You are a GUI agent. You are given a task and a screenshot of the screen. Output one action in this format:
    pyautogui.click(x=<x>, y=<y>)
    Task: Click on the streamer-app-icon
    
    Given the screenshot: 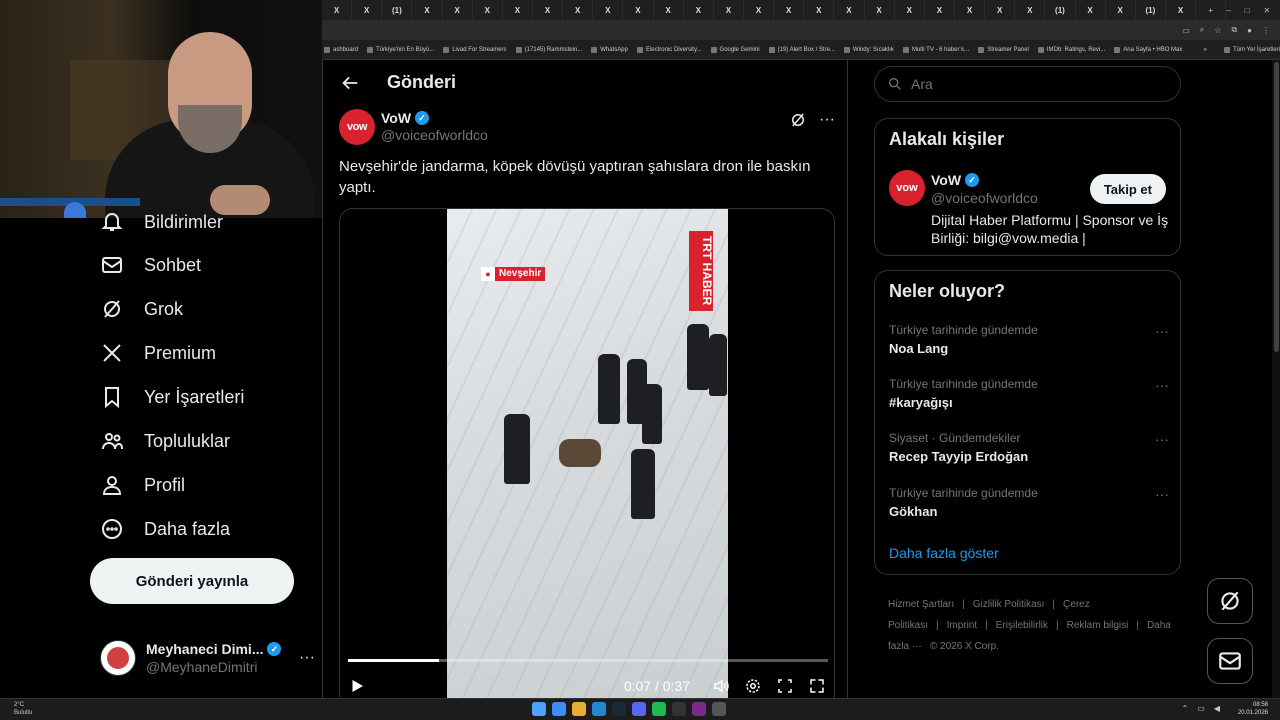 What is the action you would take?
    pyautogui.click(x=699, y=709)
    